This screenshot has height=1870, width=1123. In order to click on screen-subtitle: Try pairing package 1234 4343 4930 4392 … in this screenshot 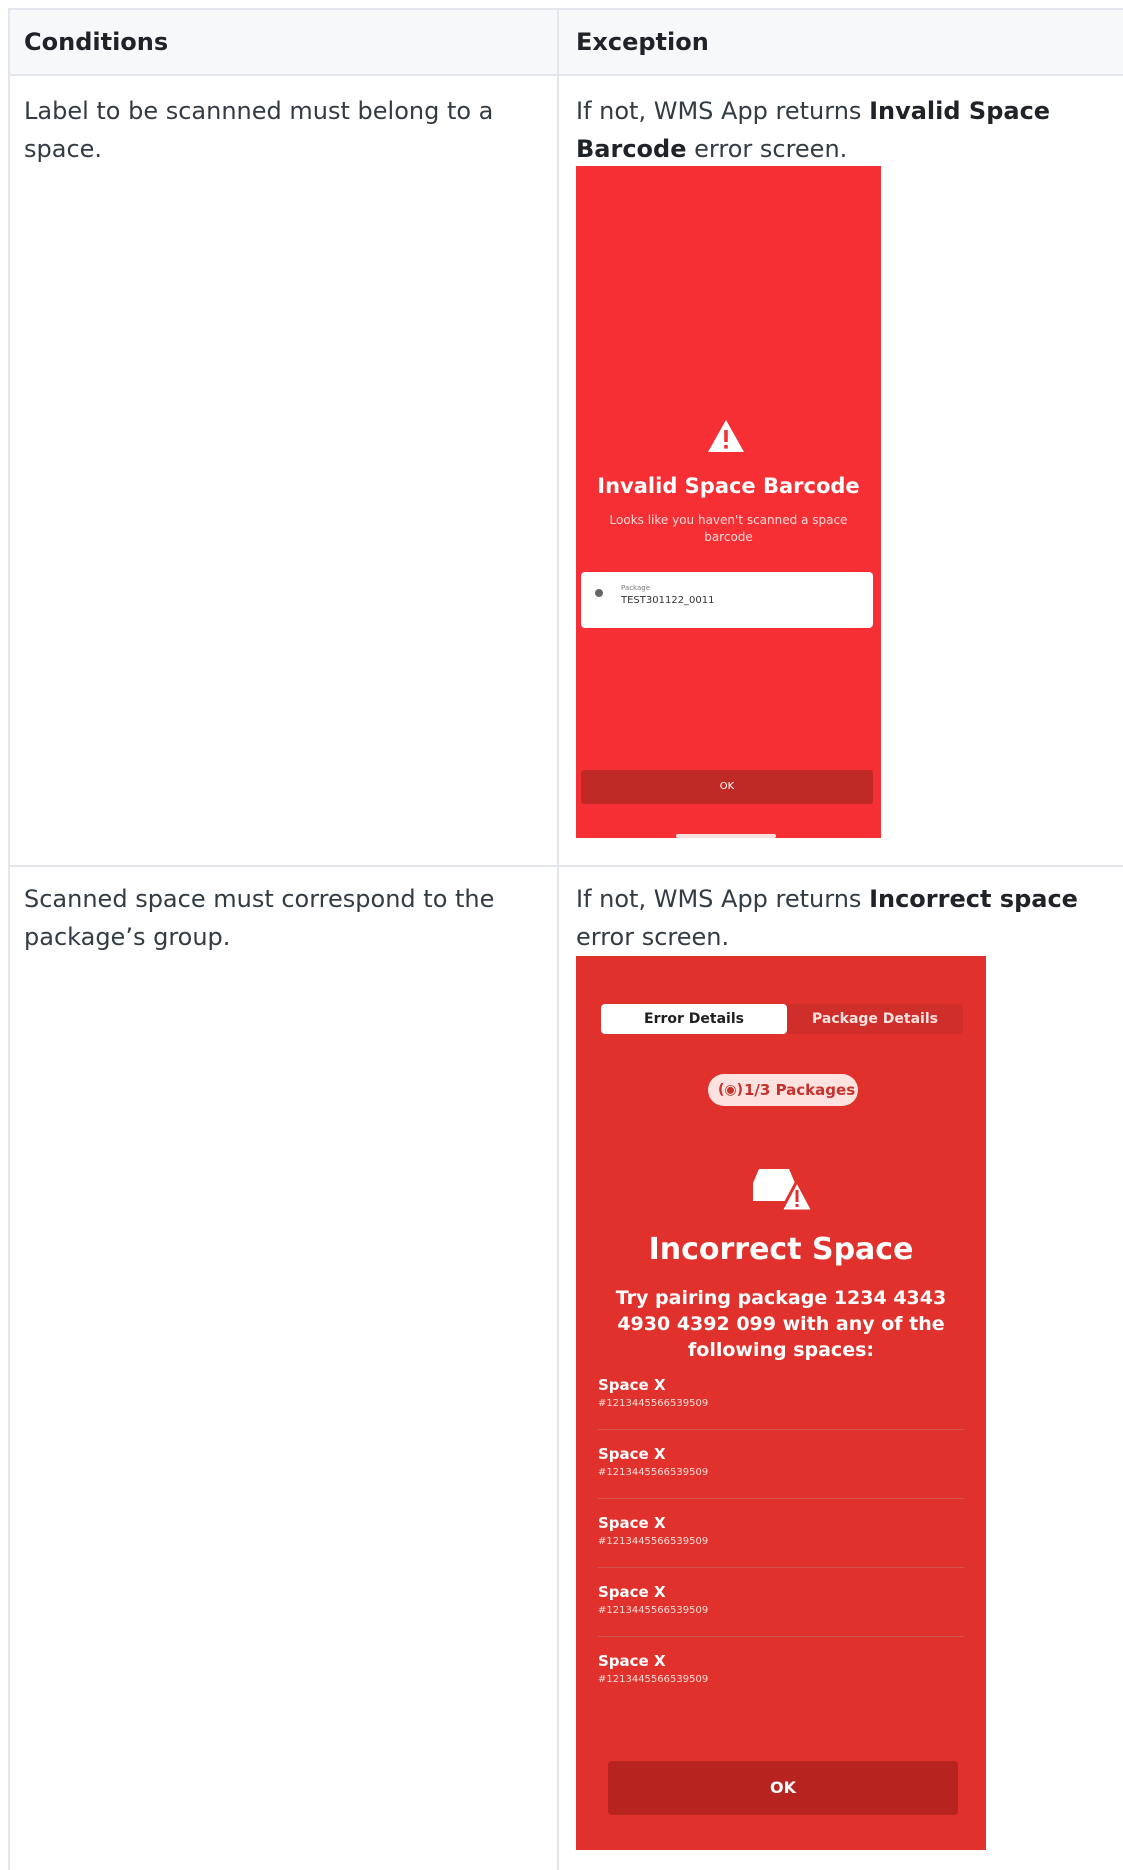, I will do `click(781, 1324)`.